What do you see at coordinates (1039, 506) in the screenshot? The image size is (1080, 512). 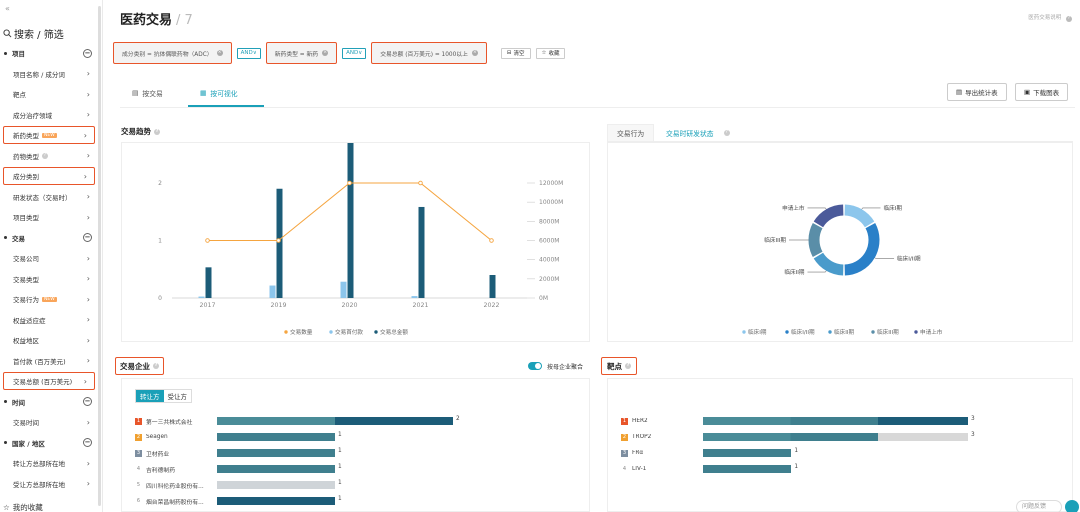 I see `feedback-button: 问题反馈` at bounding box center [1039, 506].